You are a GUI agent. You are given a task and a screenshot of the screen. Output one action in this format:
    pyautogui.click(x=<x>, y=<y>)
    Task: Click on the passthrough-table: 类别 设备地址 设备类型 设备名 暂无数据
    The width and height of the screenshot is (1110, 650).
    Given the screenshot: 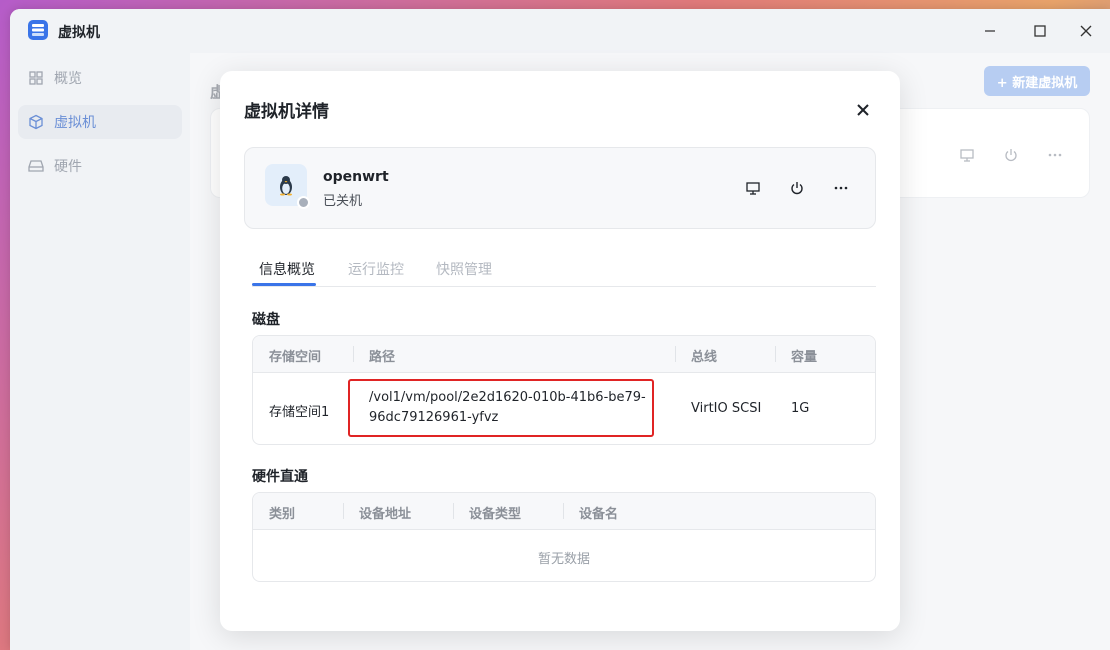 What is the action you would take?
    pyautogui.click(x=564, y=537)
    